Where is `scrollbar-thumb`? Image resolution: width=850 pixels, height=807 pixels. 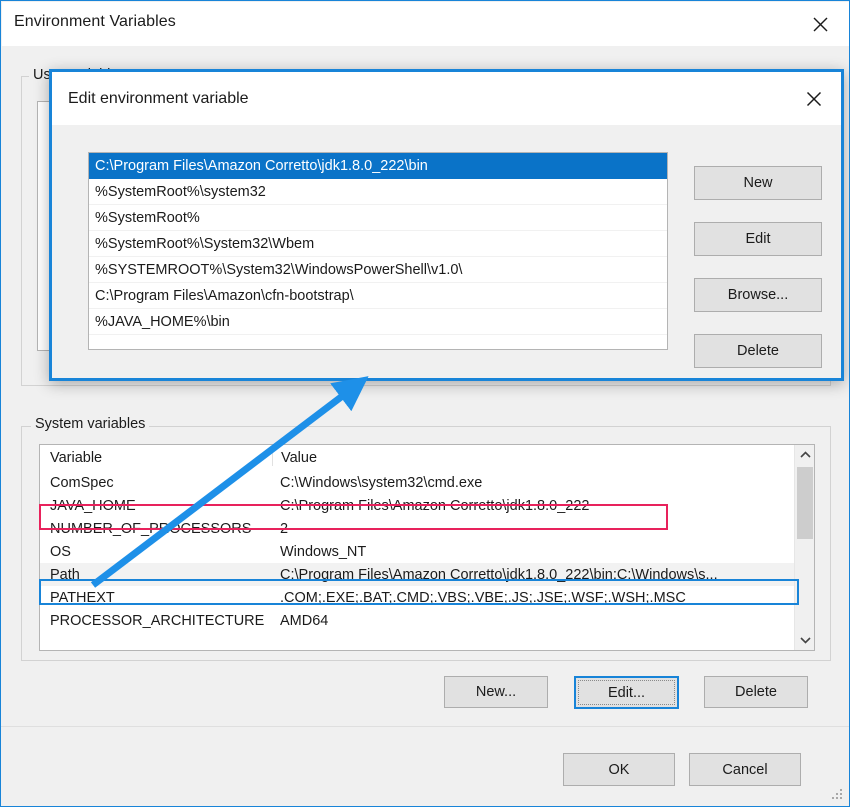
scrollbar-thumb is located at coordinates (805, 503).